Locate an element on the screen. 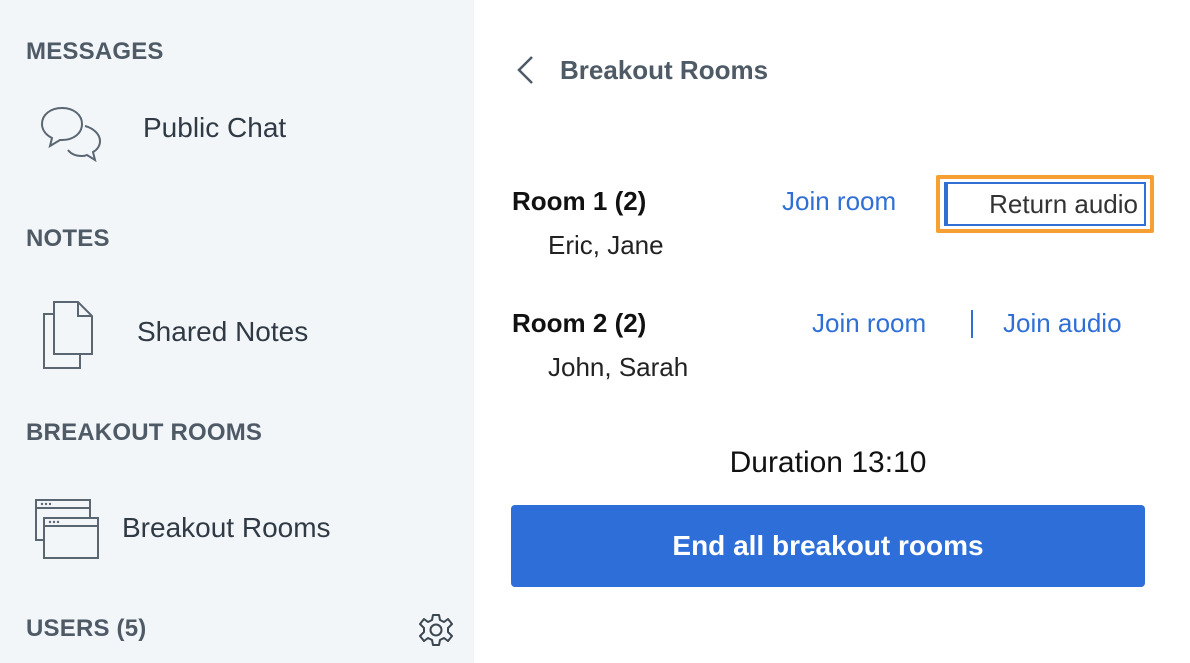 This screenshot has width=1190, height=663. end-all-breakout-rooms-button: End all breakout rooms is located at coordinates (828, 546).